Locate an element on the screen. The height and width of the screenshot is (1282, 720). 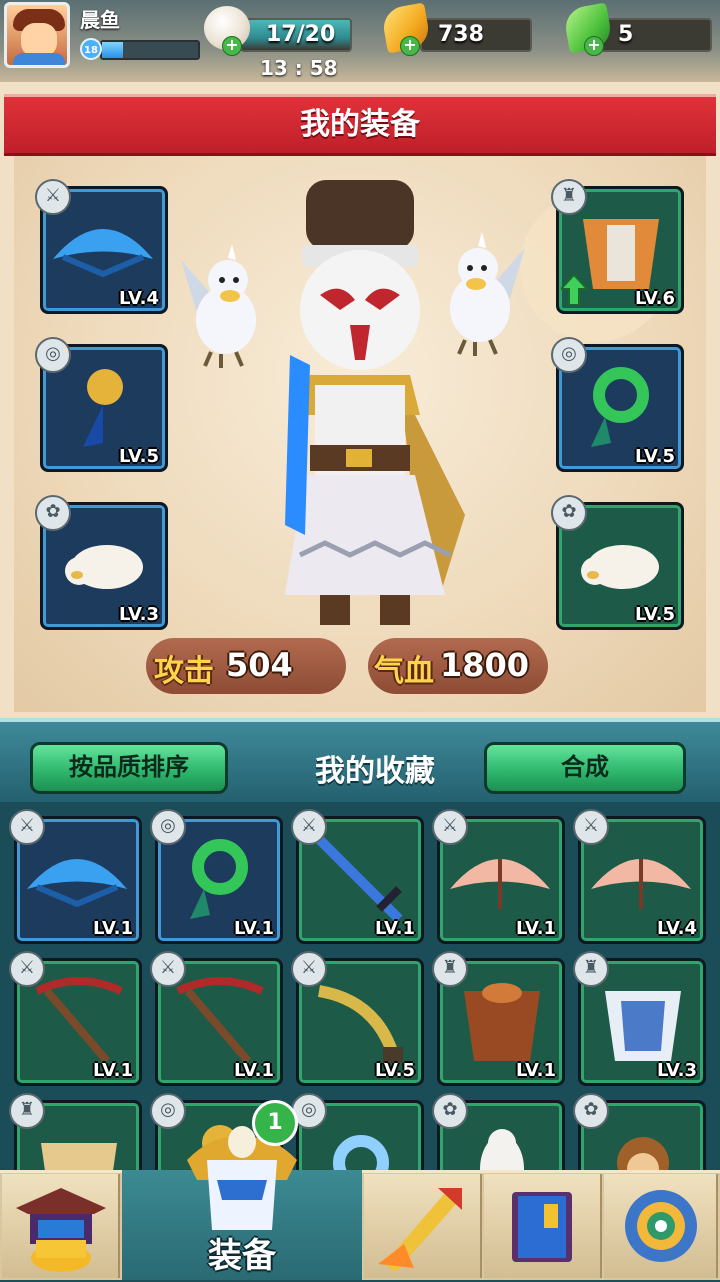
collection-title: 我的收藏 is located at coordinates (375, 771).